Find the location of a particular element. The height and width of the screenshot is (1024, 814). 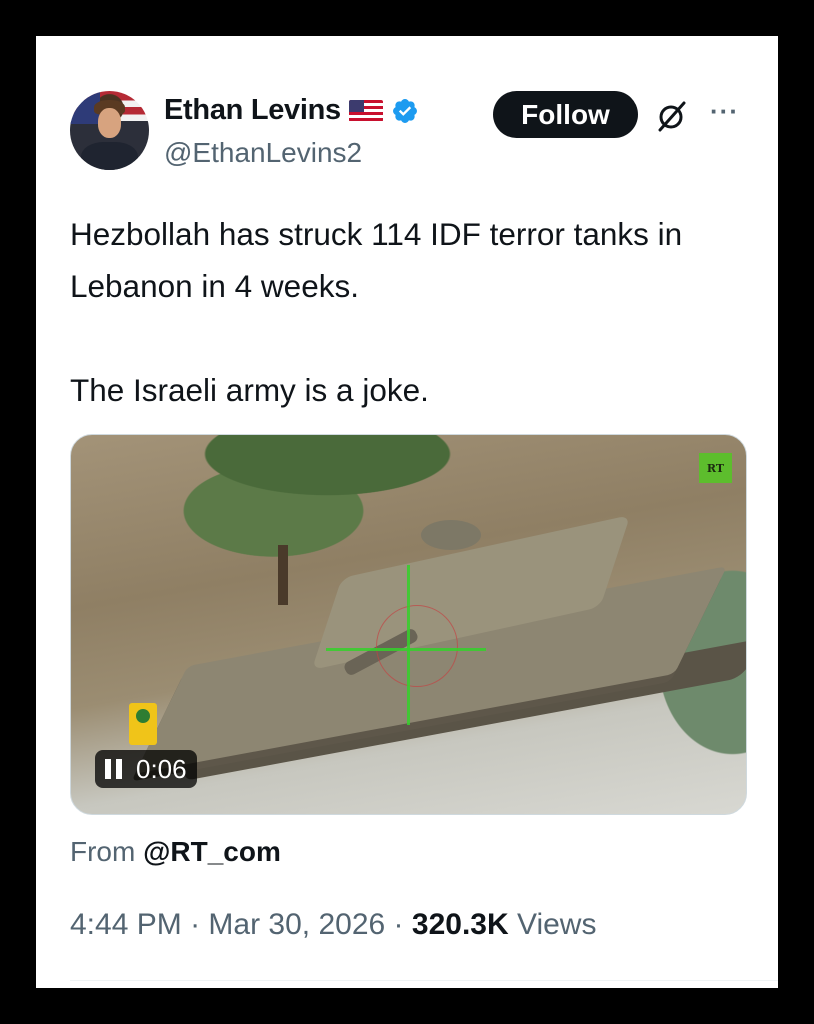

grok-icon is located at coordinates (672, 116).